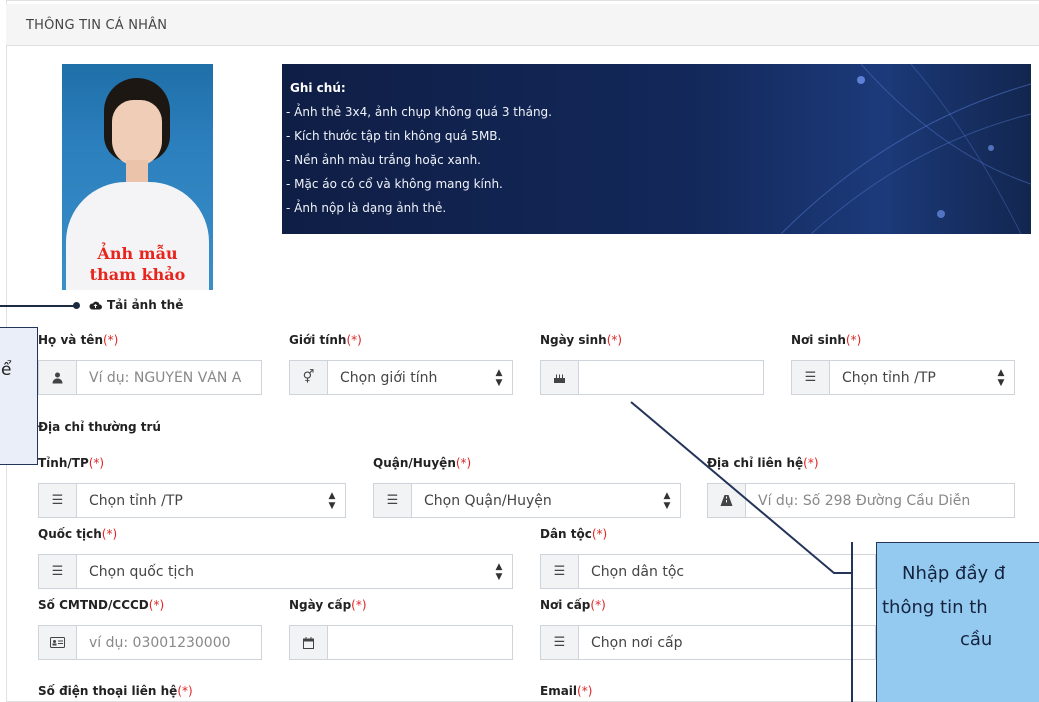 Image resolution: width=1039 pixels, height=702 pixels. I want to click on callout-bracket, so click(852, 622).